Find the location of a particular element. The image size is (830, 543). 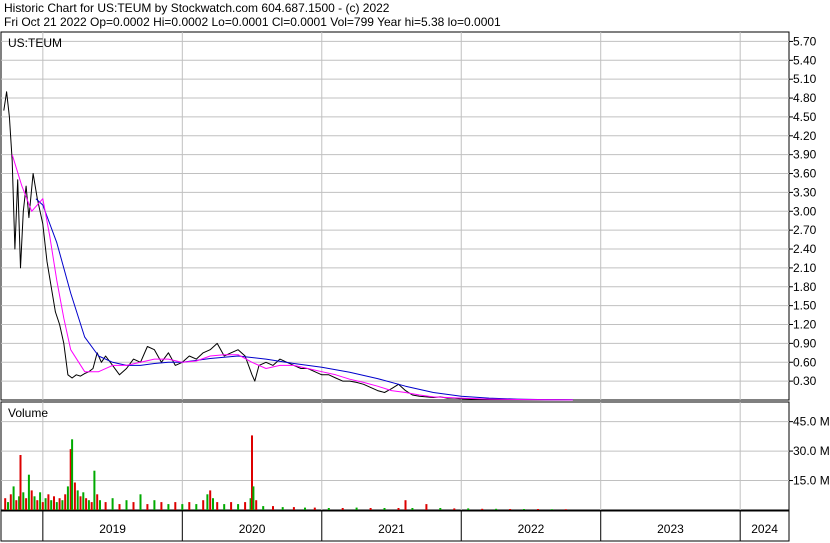

x-axis-year-label: 2019 is located at coordinates (112, 529).